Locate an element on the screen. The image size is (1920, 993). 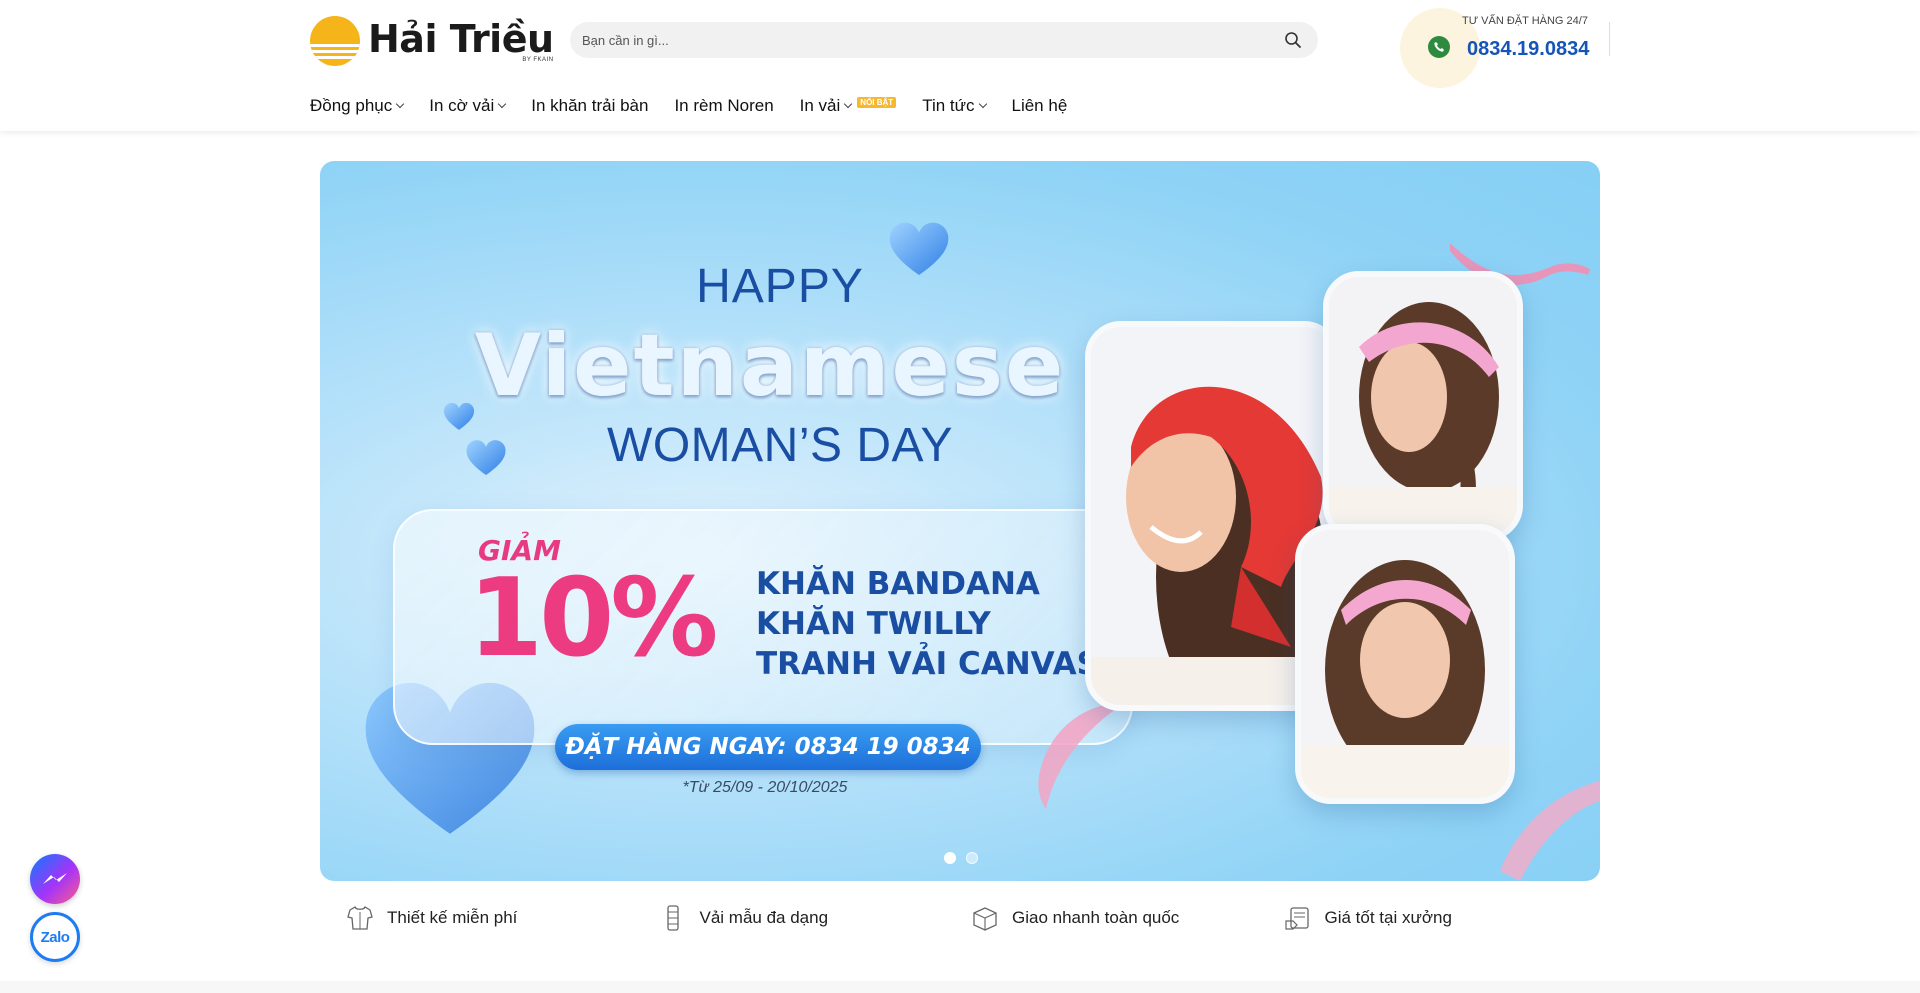
phone-icon is located at coordinates (1439, 47).